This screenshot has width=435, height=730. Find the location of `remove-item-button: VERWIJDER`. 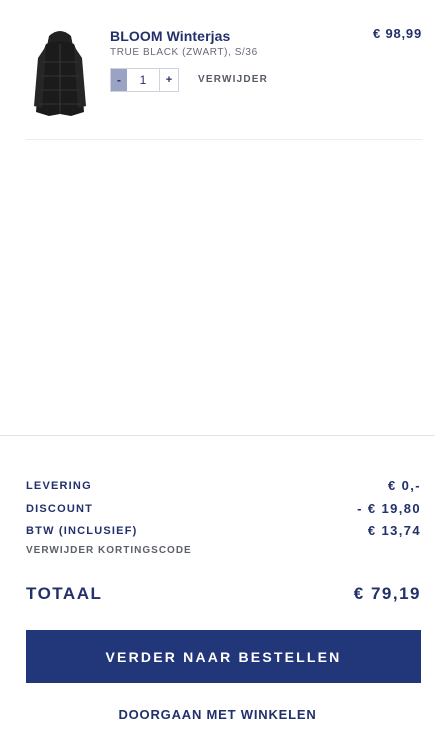

remove-item-button: VERWIJDER is located at coordinates (233, 79).